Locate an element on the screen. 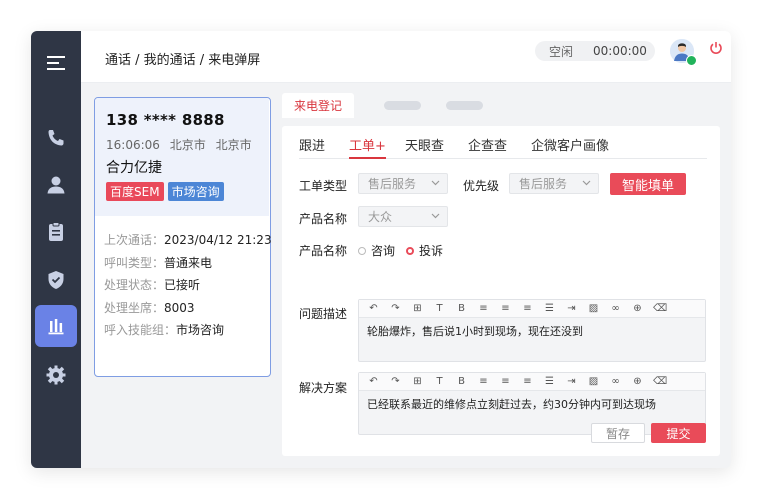 The height and width of the screenshot is (500, 762). call-time: 16:06:06 is located at coordinates (133, 145).